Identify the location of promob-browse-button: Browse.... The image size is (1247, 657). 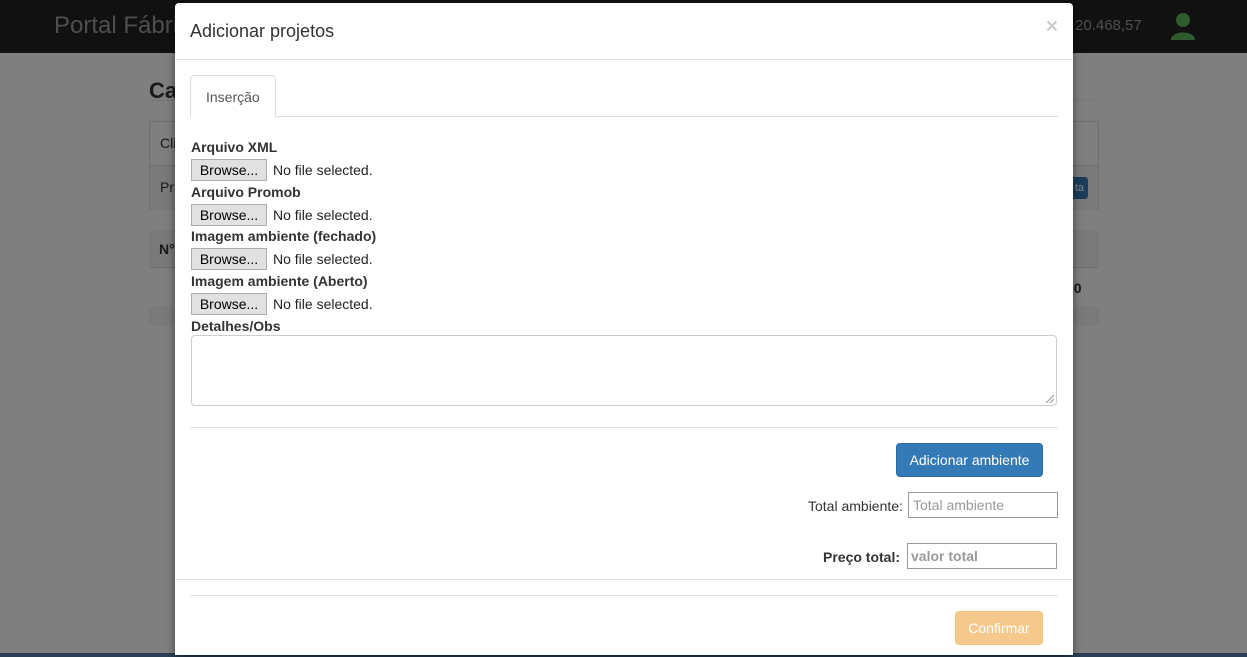
(229, 215).